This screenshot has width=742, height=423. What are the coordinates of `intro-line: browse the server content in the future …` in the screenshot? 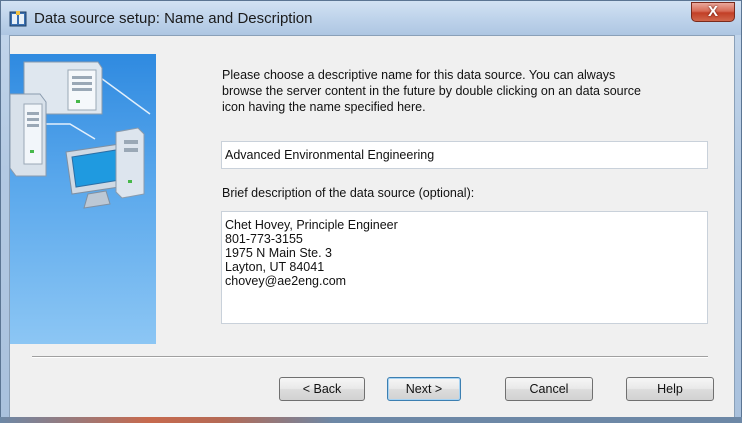 It's located at (432, 91).